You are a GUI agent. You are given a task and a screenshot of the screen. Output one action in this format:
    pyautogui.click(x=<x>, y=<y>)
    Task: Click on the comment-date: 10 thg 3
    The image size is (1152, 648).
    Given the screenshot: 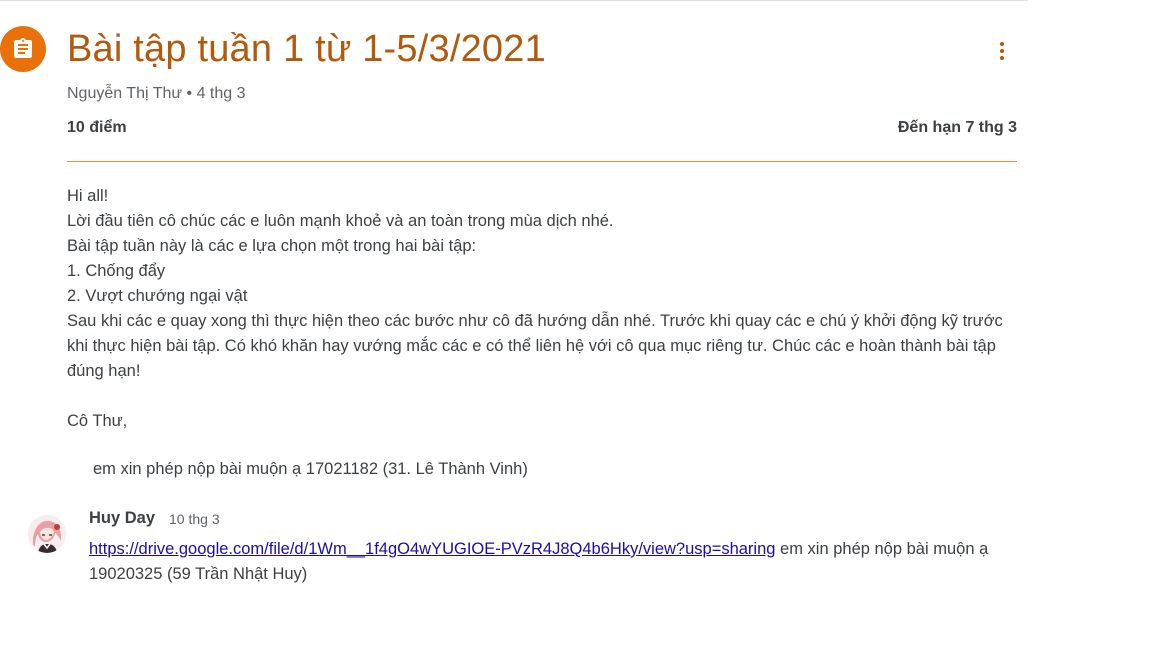 What is the action you would take?
    pyautogui.click(x=194, y=519)
    